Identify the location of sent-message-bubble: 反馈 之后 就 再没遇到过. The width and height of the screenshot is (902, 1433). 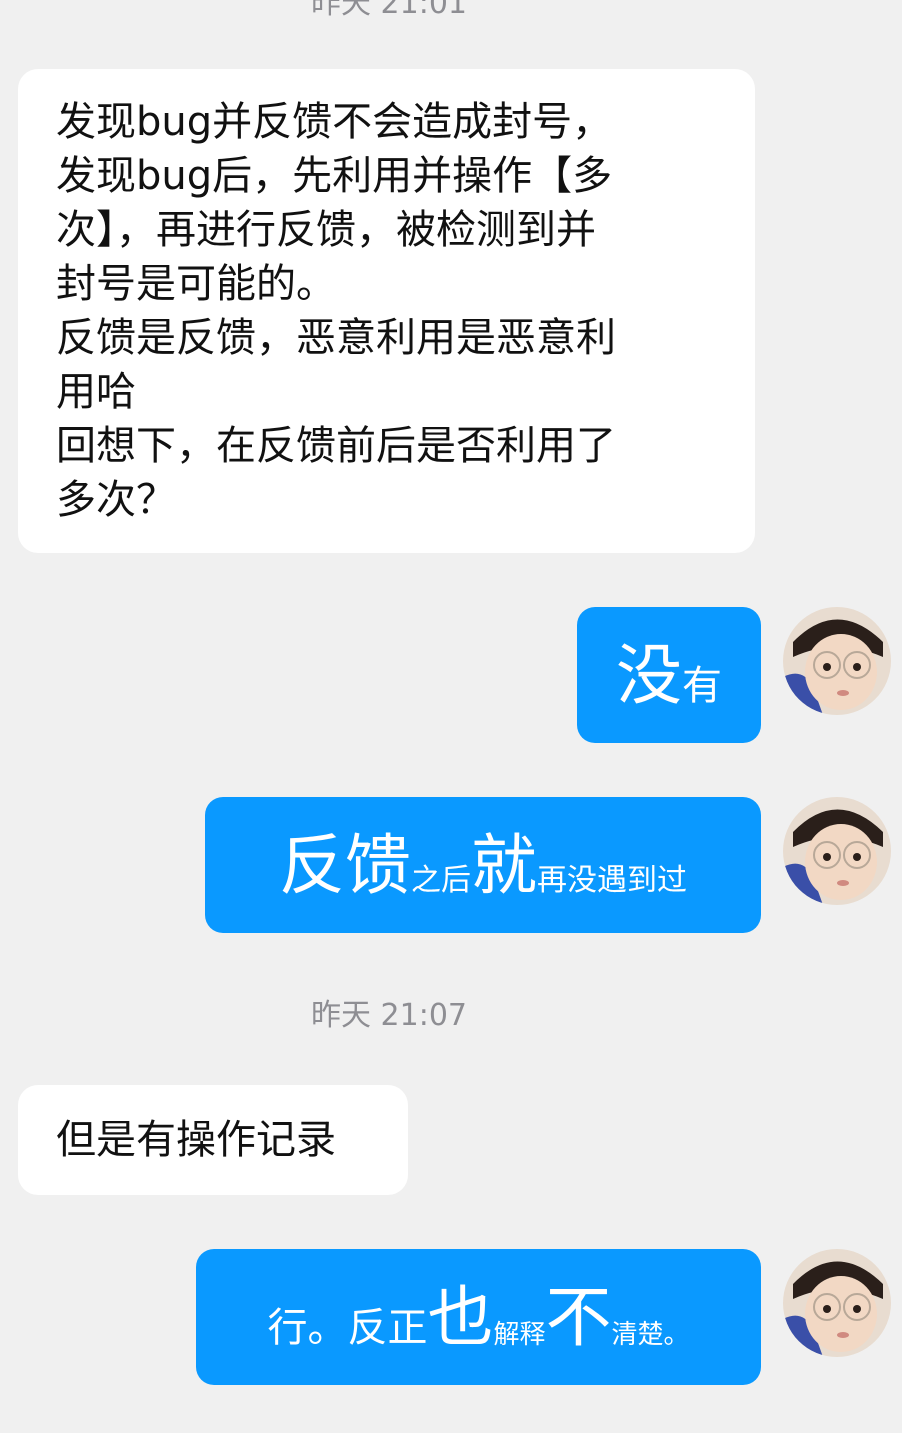
(483, 865).